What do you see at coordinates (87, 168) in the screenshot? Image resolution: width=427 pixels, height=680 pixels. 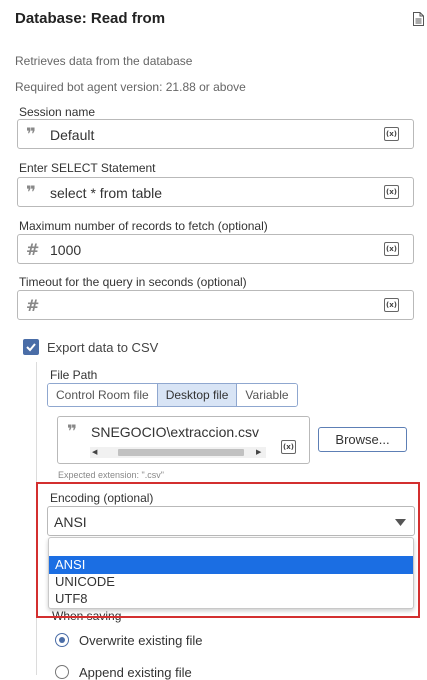 I see `select-statement-label: Enter SELECT Statement` at bounding box center [87, 168].